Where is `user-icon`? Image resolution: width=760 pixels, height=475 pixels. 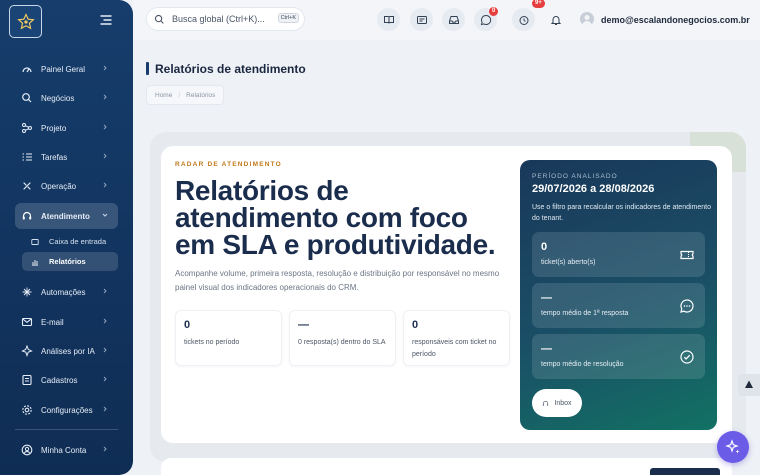
user-icon is located at coordinates (587, 20).